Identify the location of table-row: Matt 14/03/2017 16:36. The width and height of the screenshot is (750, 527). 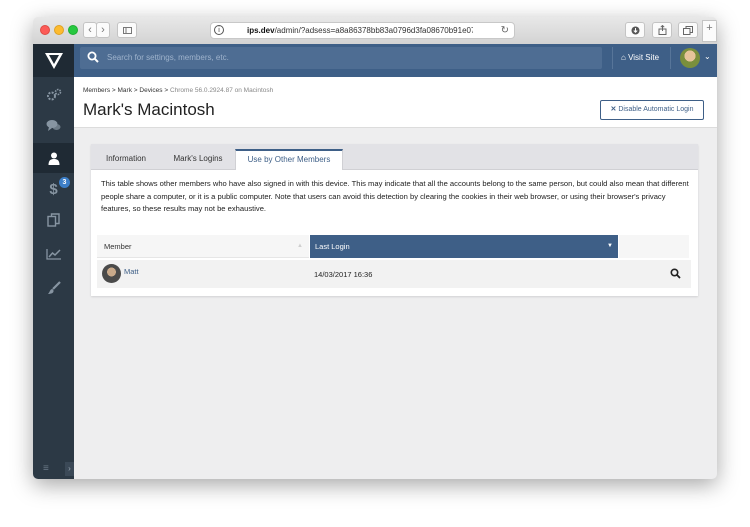
(394, 274).